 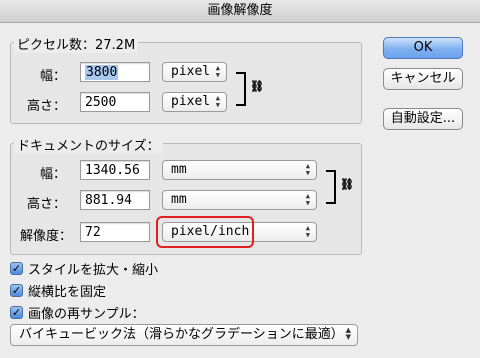 I want to click on resample-method-select: バイキュービック法（滑らかなグラデーションに最適） ▲ ▼, so click(x=184, y=335).